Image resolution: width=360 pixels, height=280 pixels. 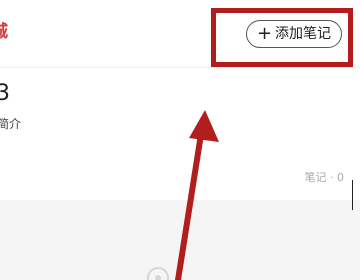 I want to click on annotation-overlay, so click(x=183, y=195).